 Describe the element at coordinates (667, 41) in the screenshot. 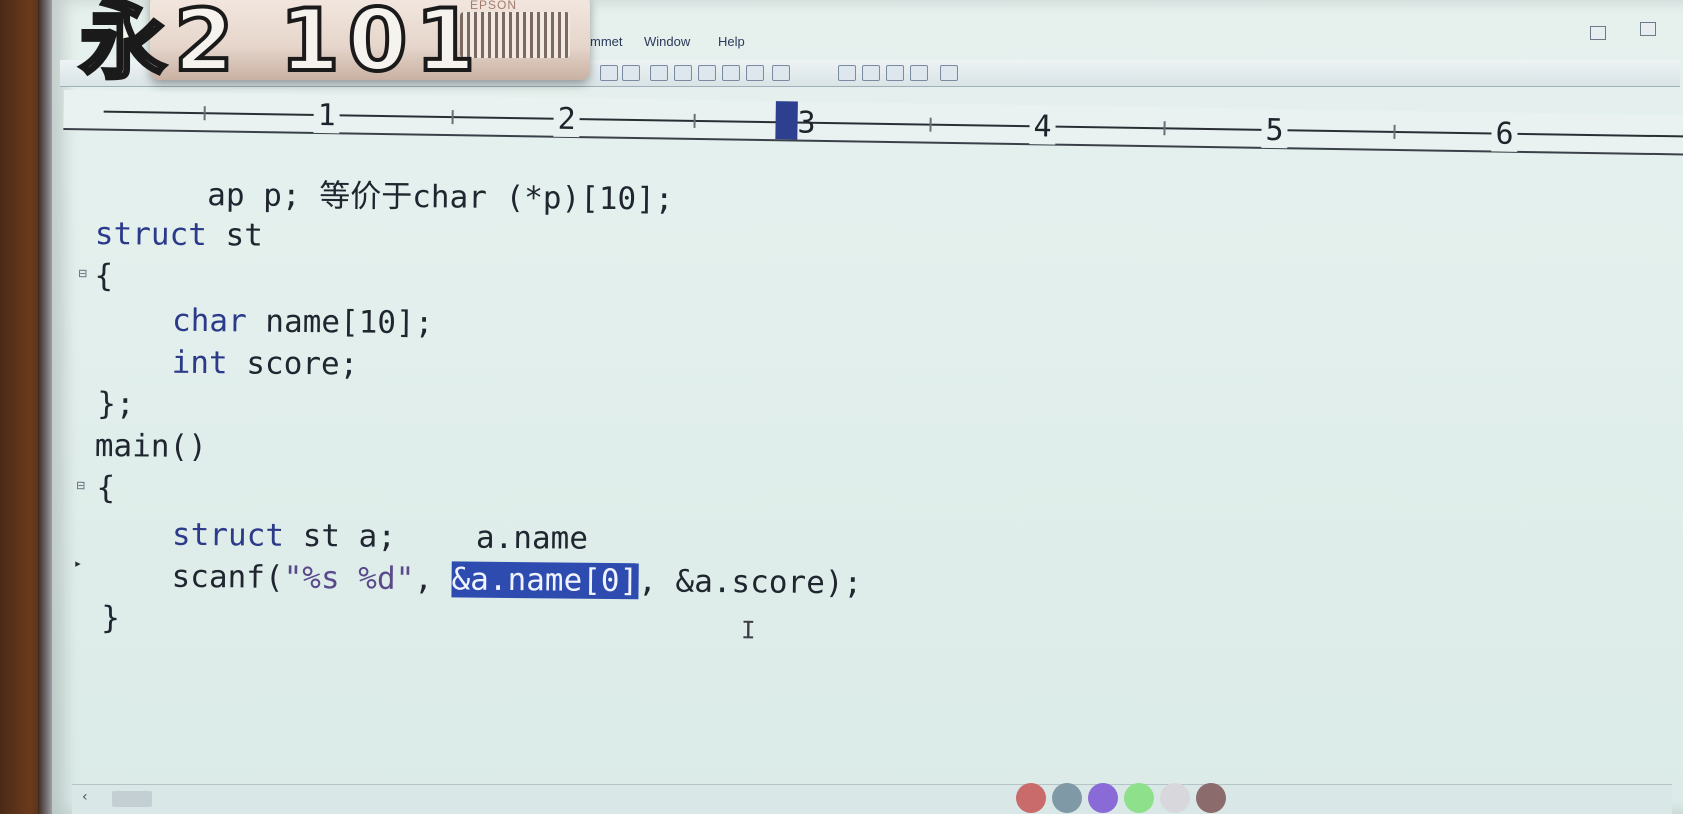

I see `menu-item-window: Window` at that location.